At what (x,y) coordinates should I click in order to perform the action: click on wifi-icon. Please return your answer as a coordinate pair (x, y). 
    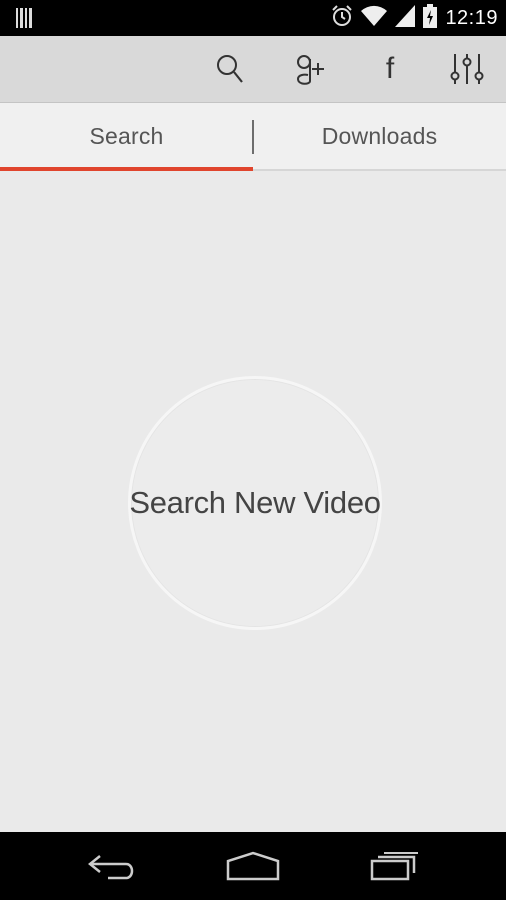
    Looking at the image, I should click on (374, 18).